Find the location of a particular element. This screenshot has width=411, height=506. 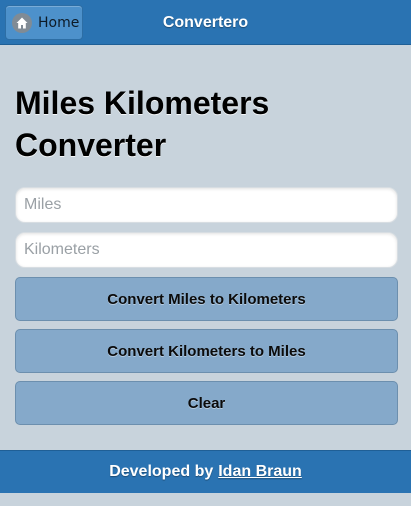

header-bar: Home Convertero is located at coordinates (205, 22).